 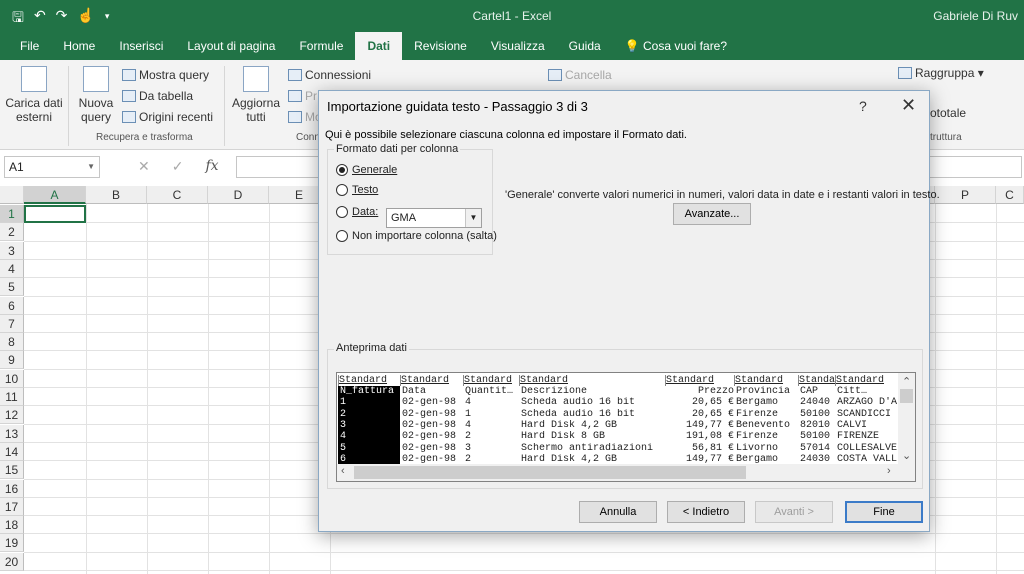 What do you see at coordinates (12, 250) in the screenshot?
I see `row-header: 3` at bounding box center [12, 250].